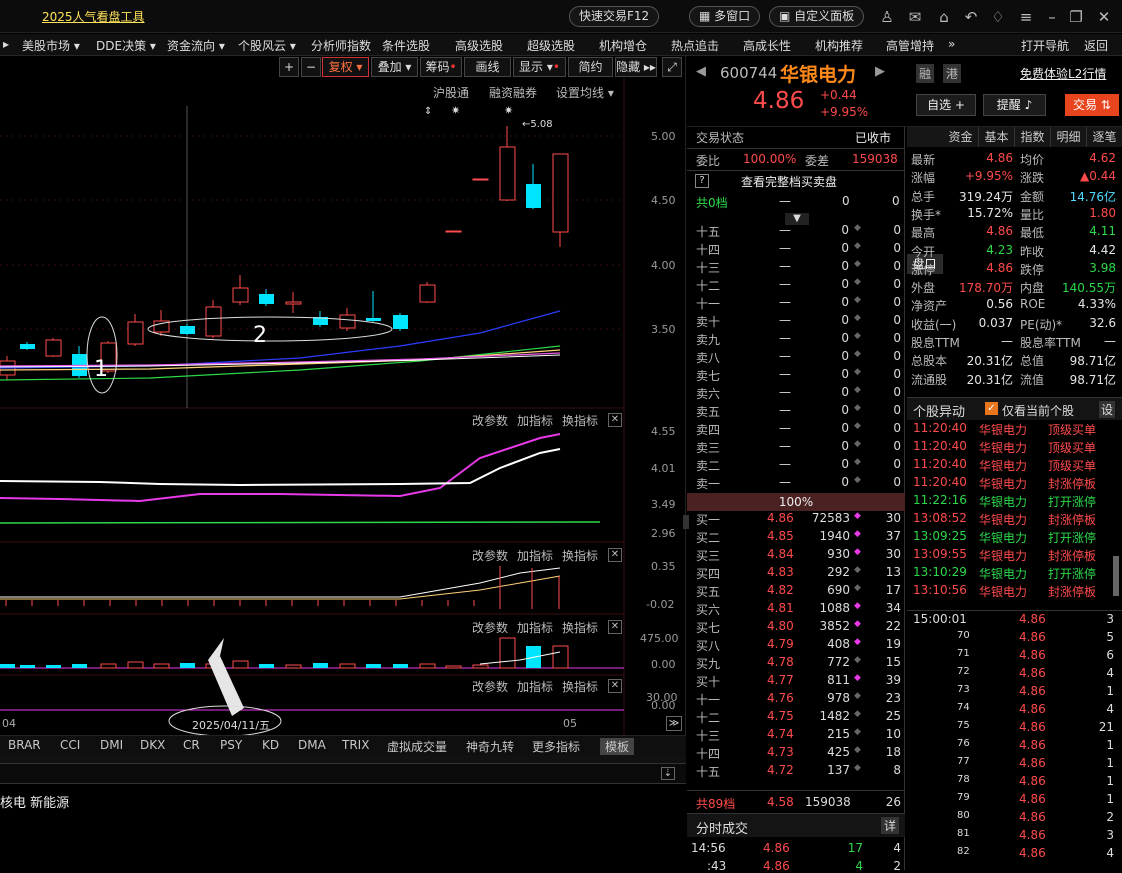 This screenshot has width=1122, height=873. Describe the element at coordinates (311, 67) in the screenshot. I see `zoom-out-button: −` at that location.